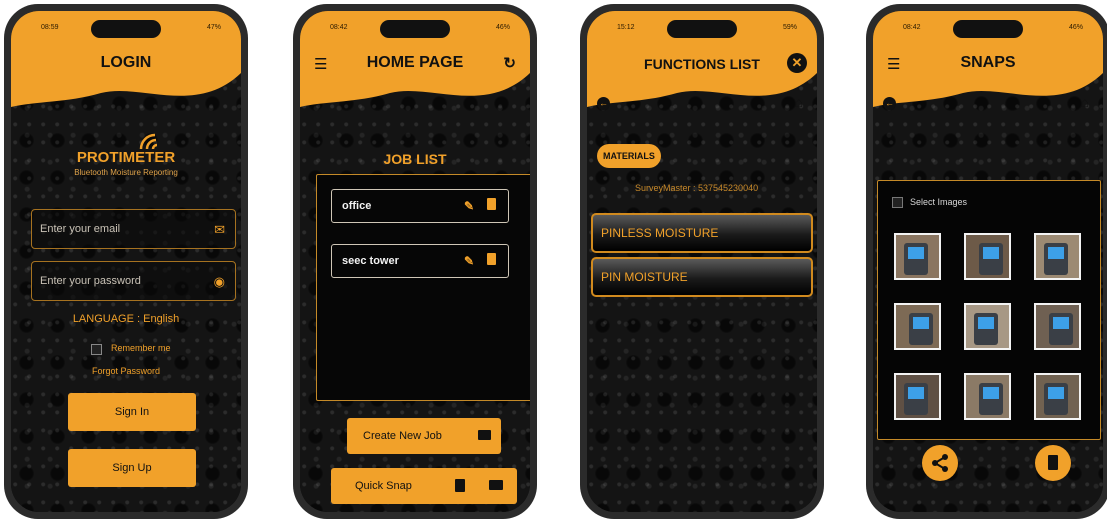  I want to click on status-time: 08:59, so click(50, 27).